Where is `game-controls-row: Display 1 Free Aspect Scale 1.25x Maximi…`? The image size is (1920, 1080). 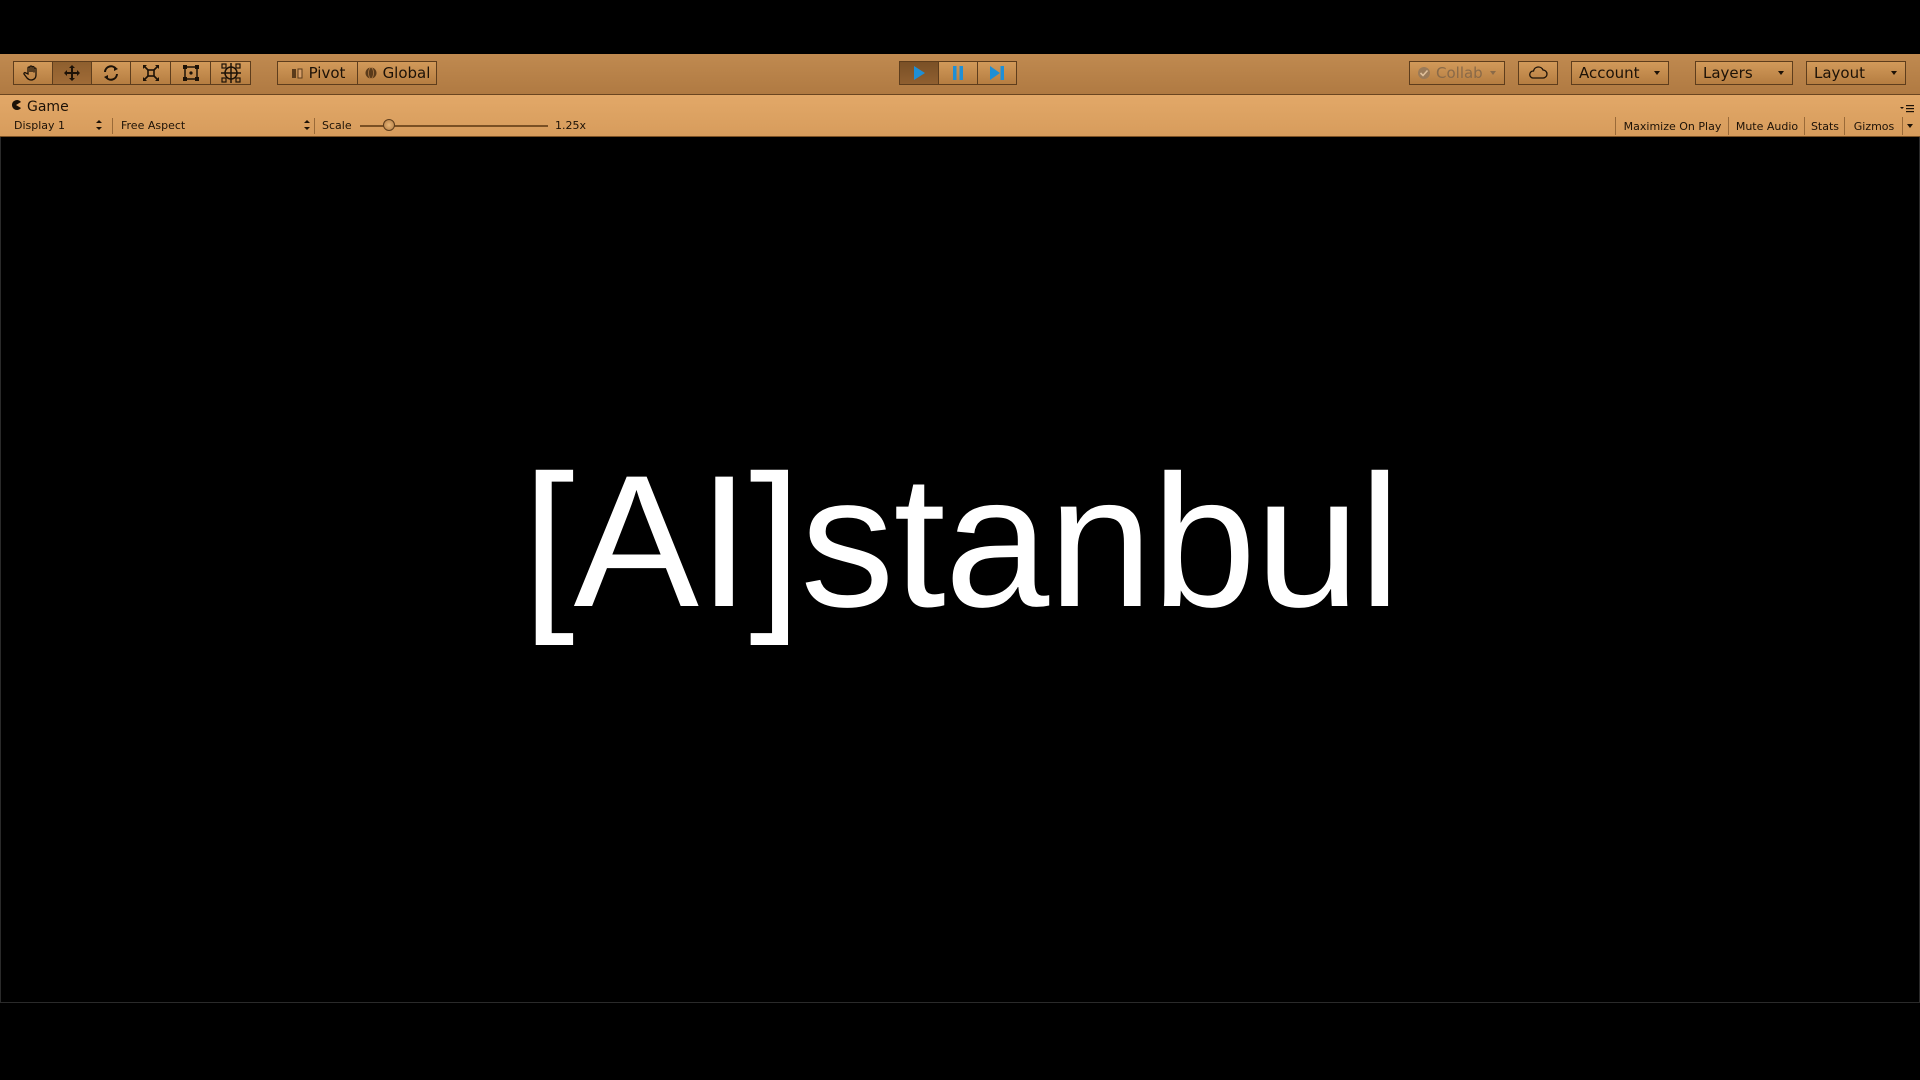
game-controls-row: Display 1 Free Aspect Scale 1.25x Maximi… is located at coordinates (960, 125).